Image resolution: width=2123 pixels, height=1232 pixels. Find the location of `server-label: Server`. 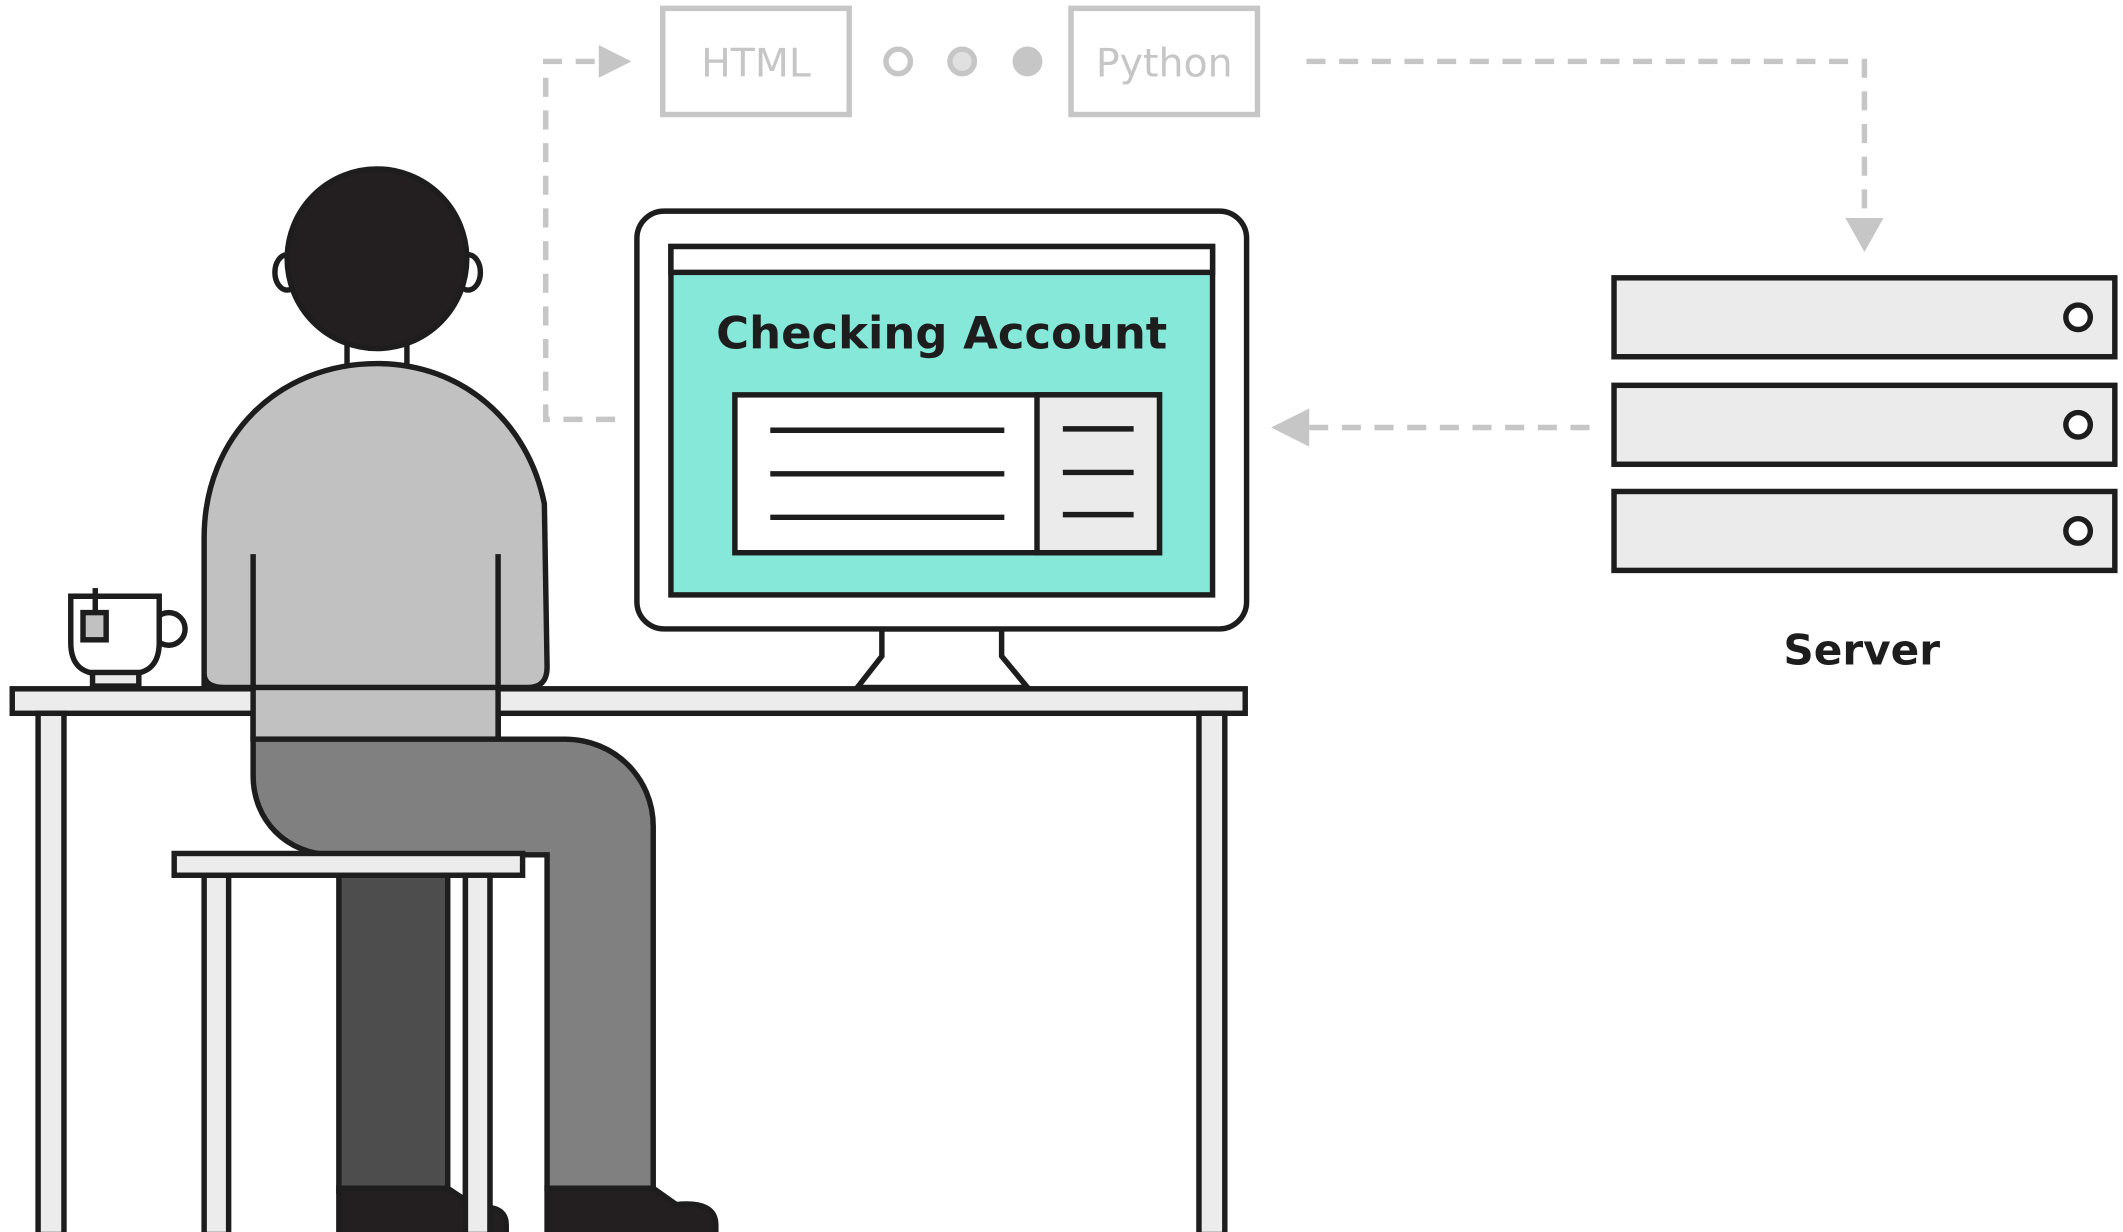

server-label: Server is located at coordinates (1861, 649).